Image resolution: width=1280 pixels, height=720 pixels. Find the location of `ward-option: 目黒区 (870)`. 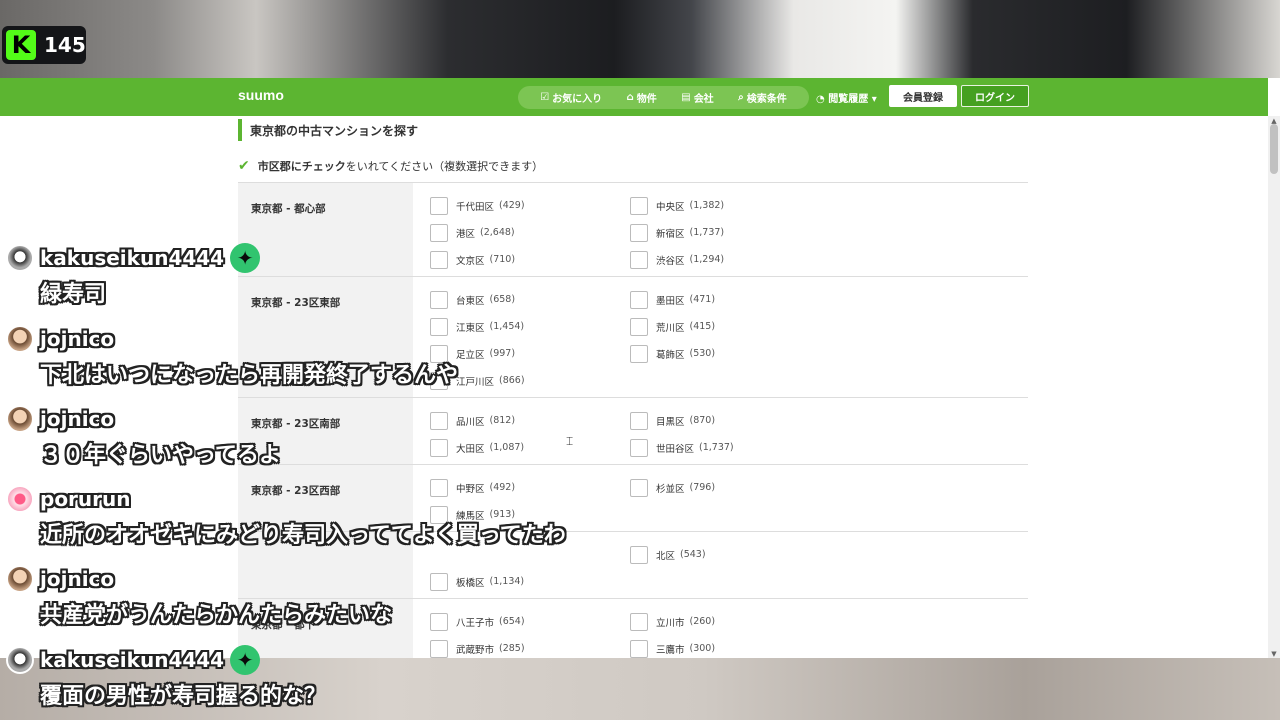

ward-option: 目黒区 (870) is located at coordinates (730, 420).